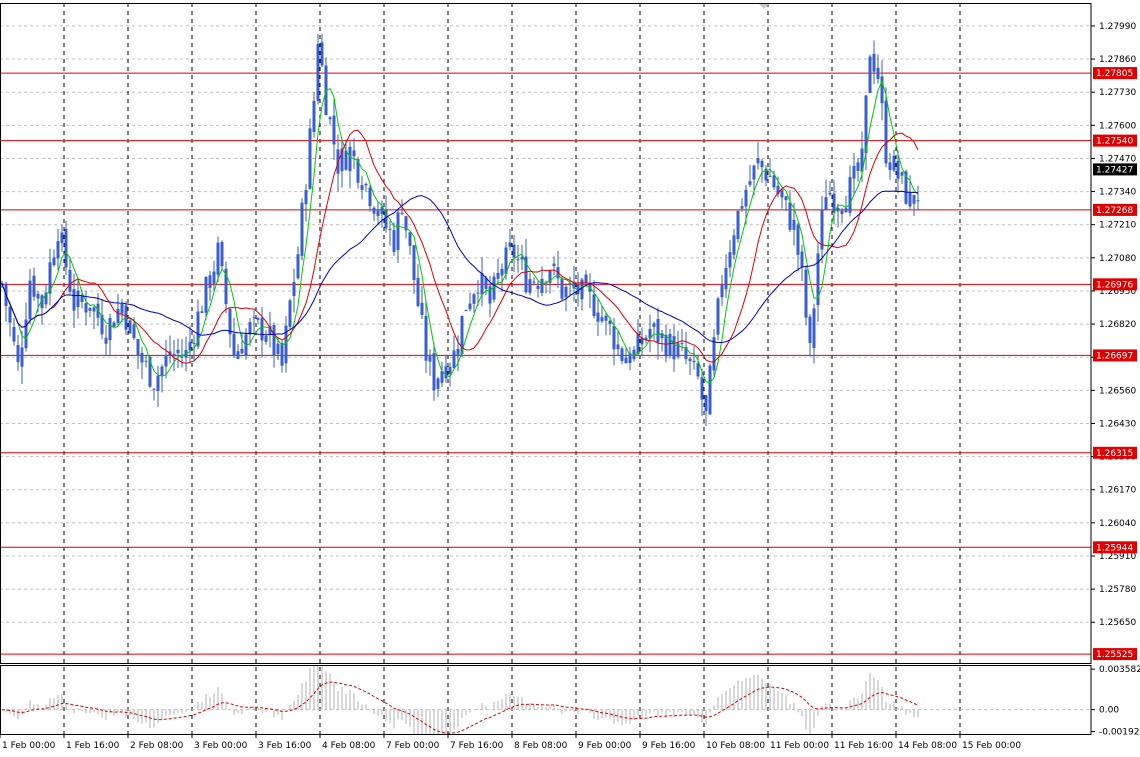 This screenshot has width=1140, height=757. Describe the element at coordinates (605, 746) in the screenshot. I see `time-tick-label: 9 Feb 00:00` at that location.